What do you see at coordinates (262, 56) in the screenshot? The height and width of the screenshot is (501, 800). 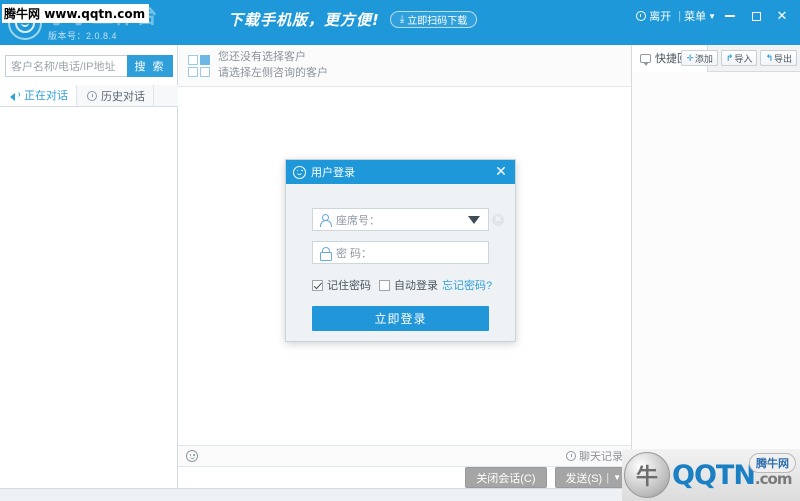 I see `no-customer-title: 您还没有选择客户` at bounding box center [262, 56].